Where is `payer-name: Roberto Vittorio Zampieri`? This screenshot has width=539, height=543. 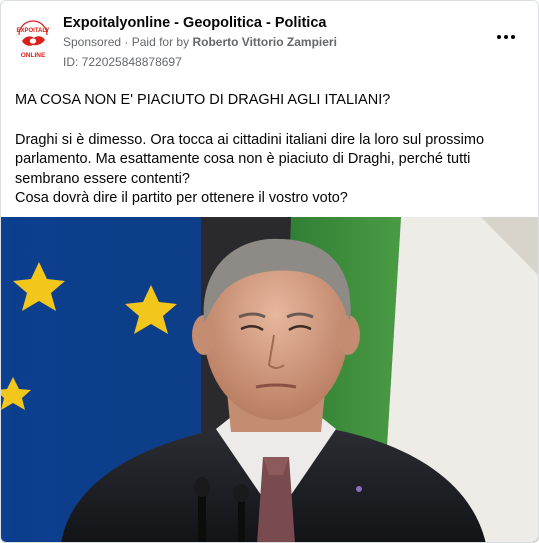 payer-name: Roberto Vittorio Zampieri is located at coordinates (264, 42).